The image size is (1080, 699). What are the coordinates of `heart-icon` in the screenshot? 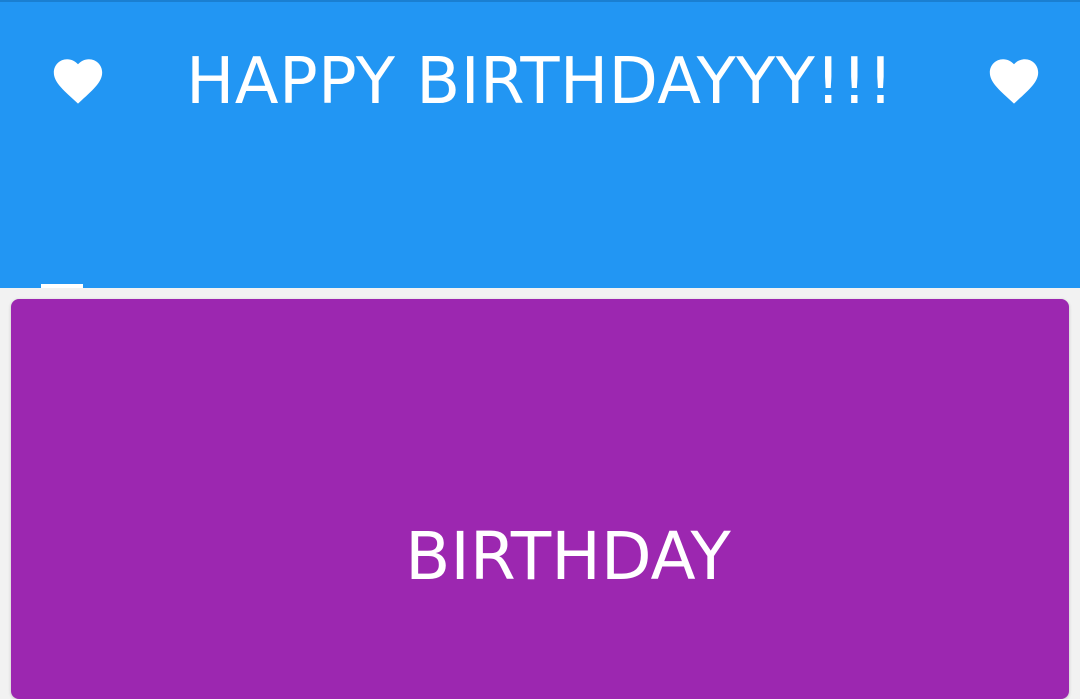 It's located at (1014, 81).